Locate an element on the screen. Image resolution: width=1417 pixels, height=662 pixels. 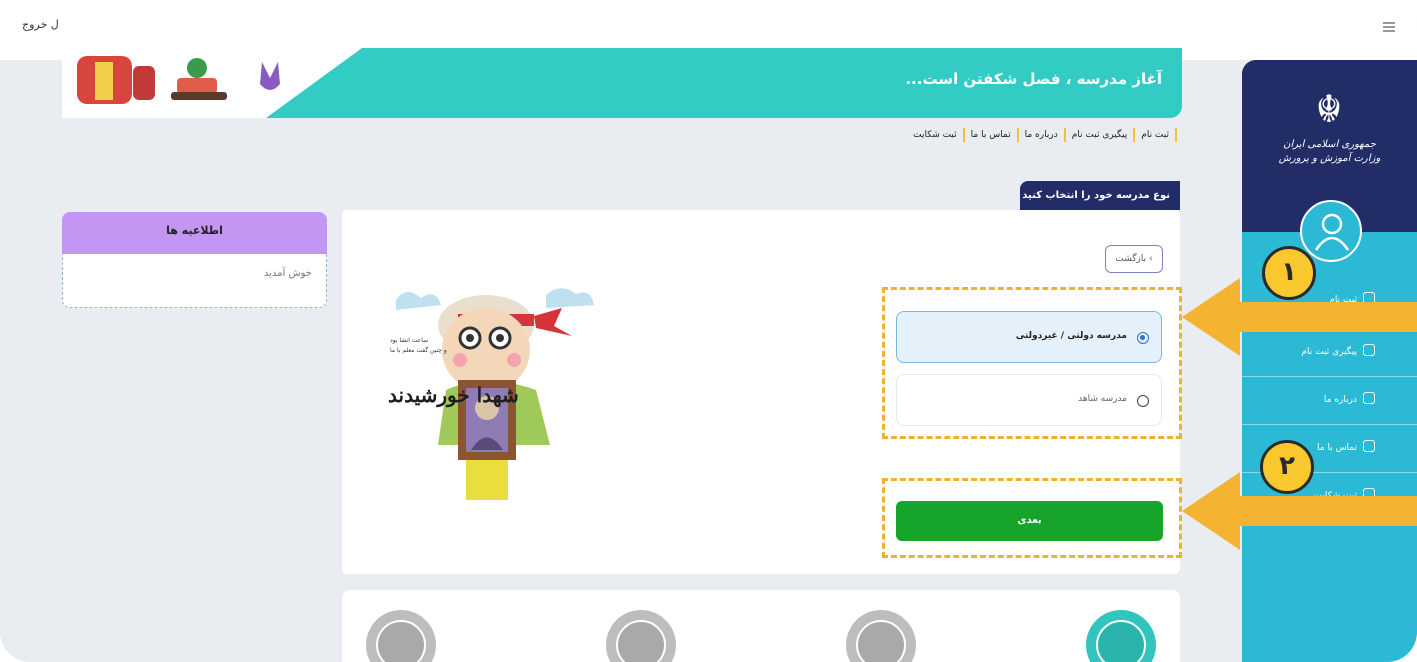
logout-icon: ل is located at coordinates (54, 24).